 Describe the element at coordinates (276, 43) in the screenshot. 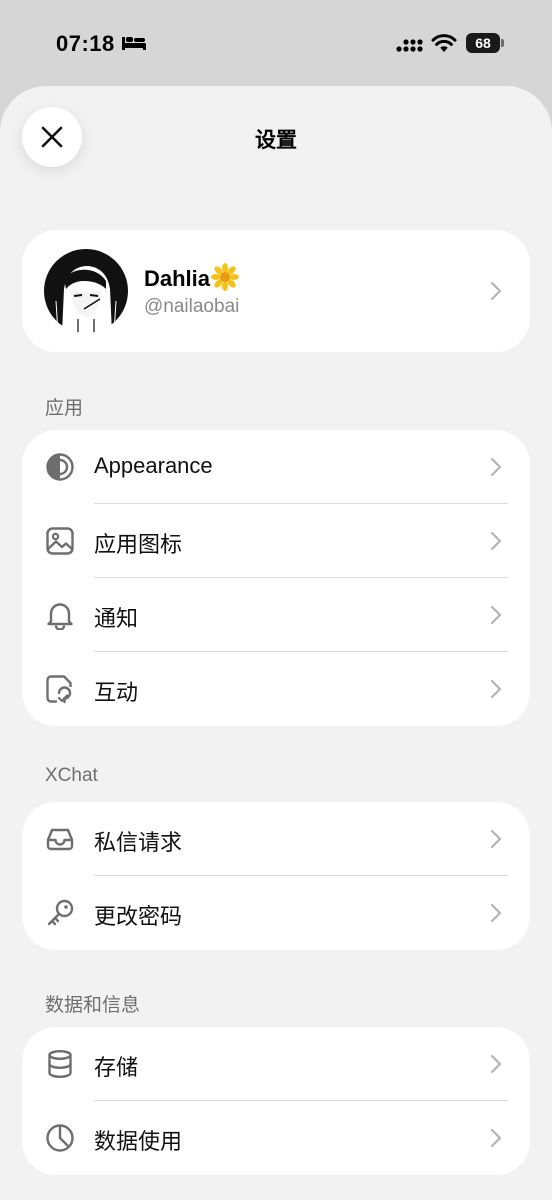

I see `status-bar: 07:18 68` at that location.